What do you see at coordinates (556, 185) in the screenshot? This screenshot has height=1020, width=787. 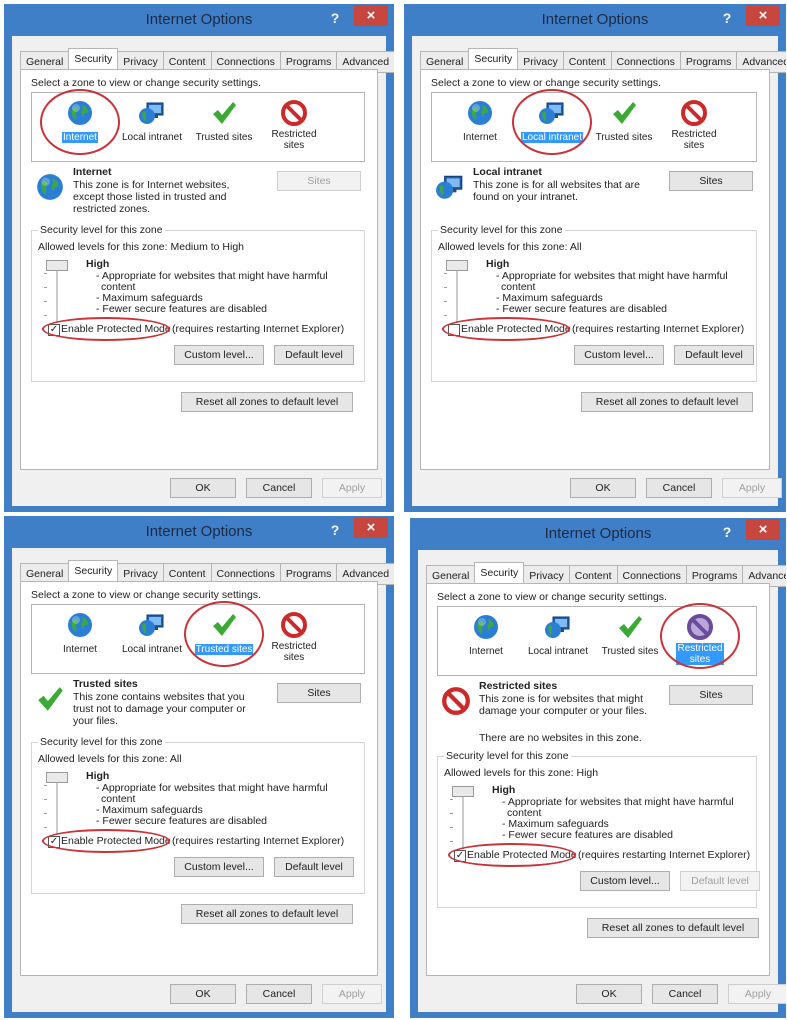 I see `zone-description: This zone is for all websites that are` at bounding box center [556, 185].